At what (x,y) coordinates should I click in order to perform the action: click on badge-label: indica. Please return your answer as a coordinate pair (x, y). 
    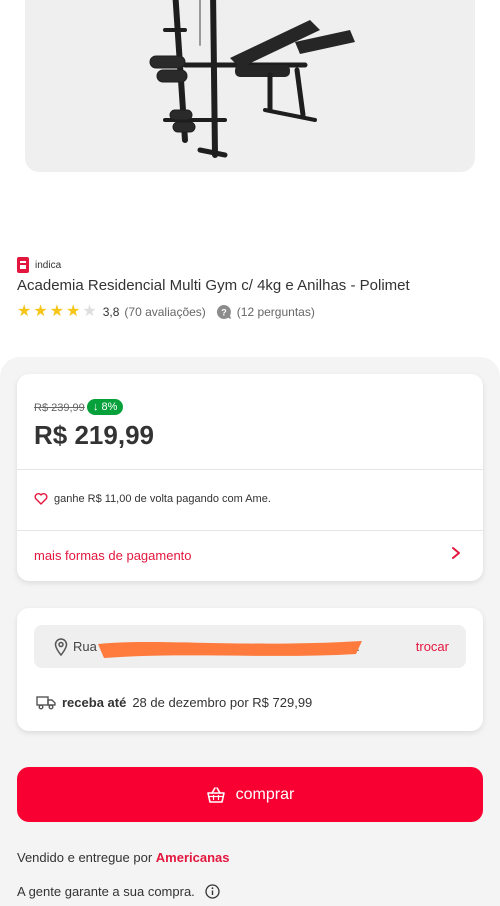
    Looking at the image, I should click on (48, 265).